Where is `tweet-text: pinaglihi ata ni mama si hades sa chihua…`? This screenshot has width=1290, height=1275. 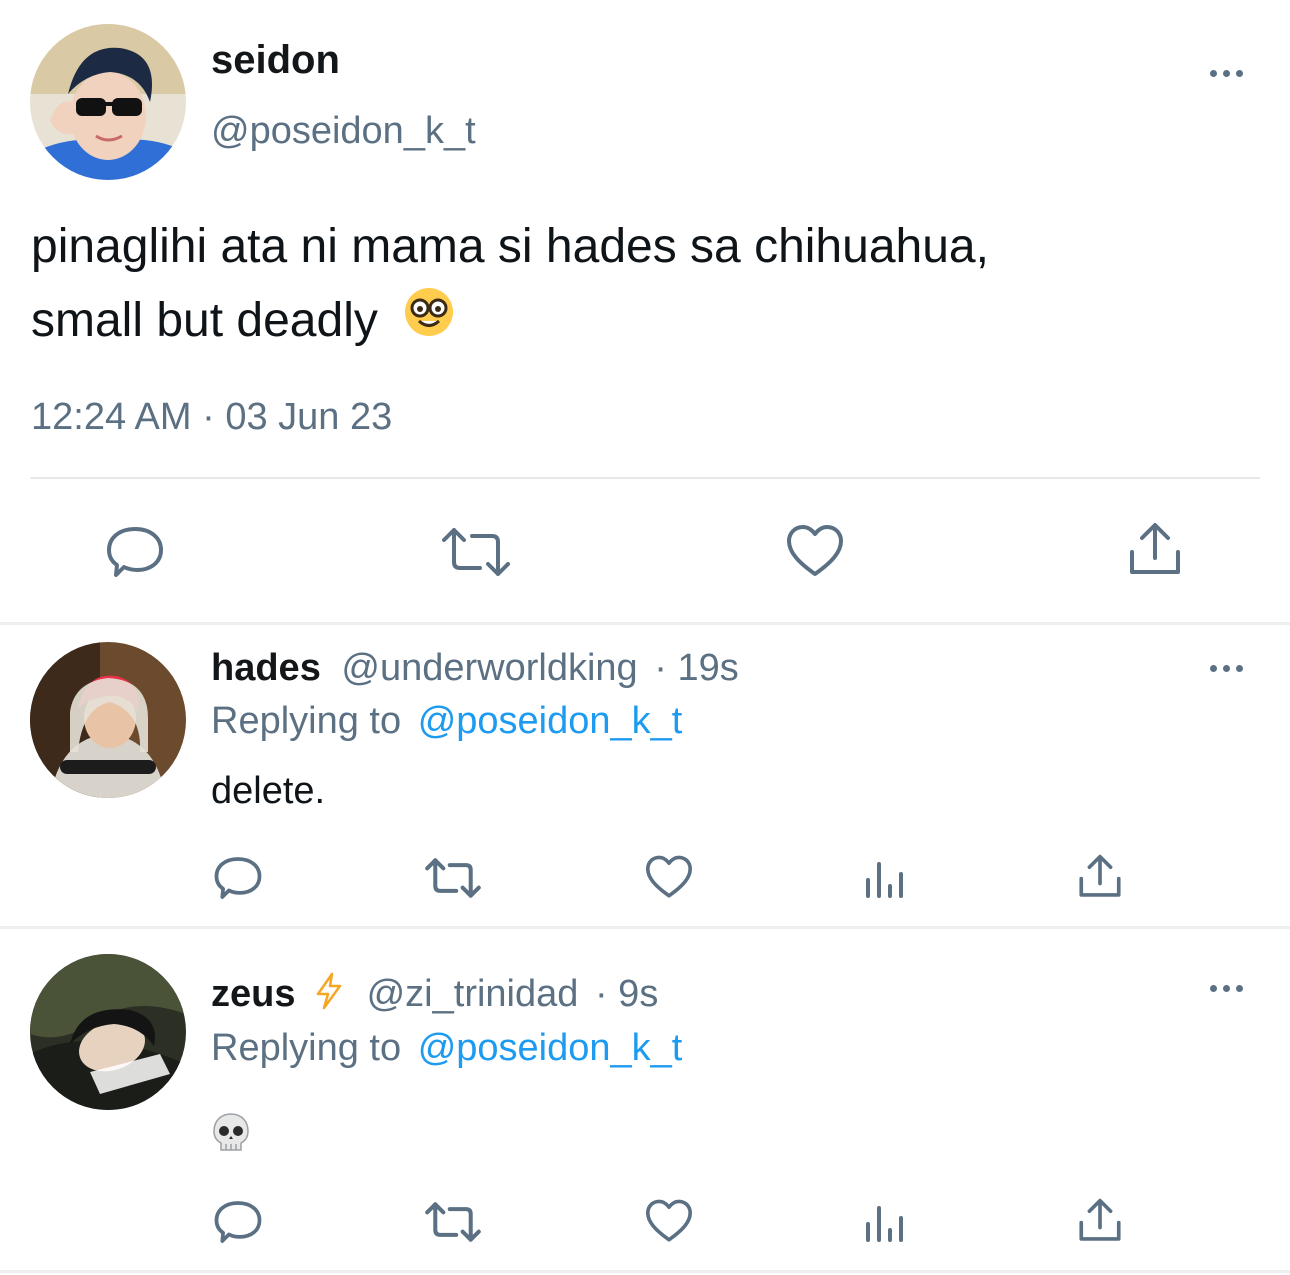
tweet-text: pinaglihi ata ni mama si hades sa chihua… is located at coordinates (510, 285).